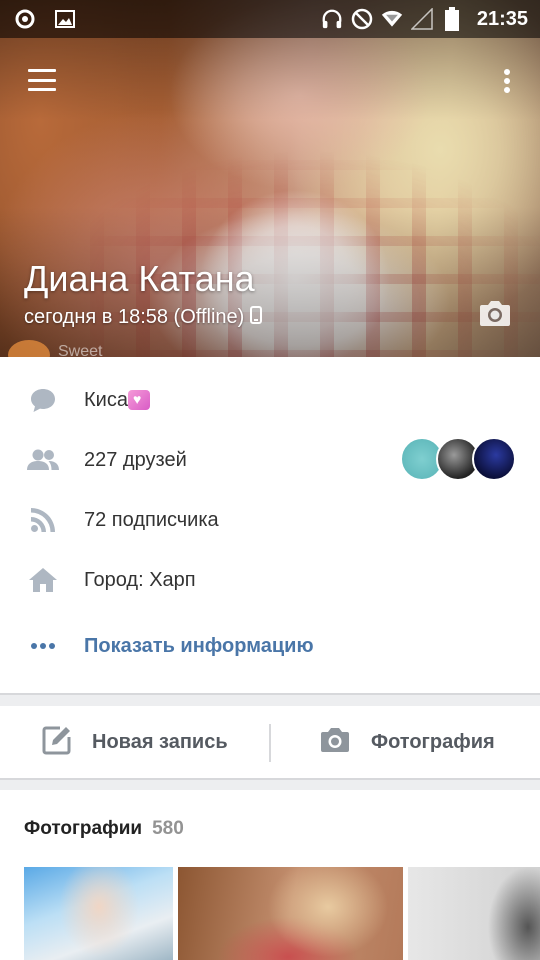 The height and width of the screenshot is (960, 540). What do you see at coordinates (199, 646) in the screenshot?
I see `show-info-link: Показать информацию` at bounding box center [199, 646].